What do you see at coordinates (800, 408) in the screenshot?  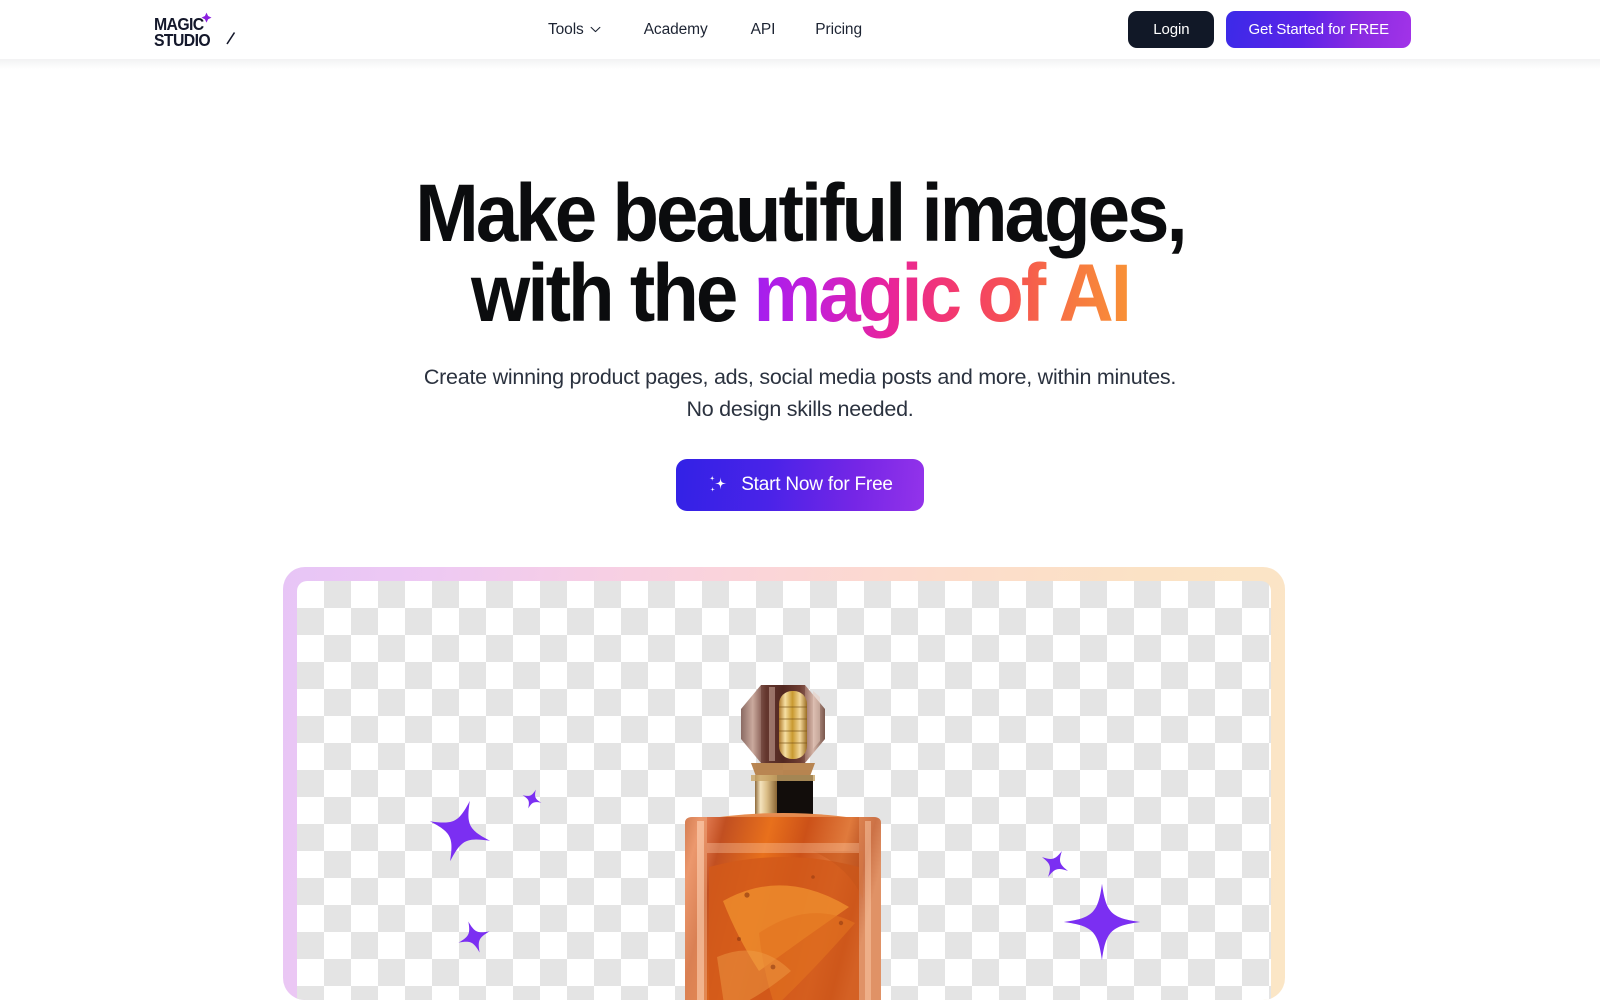 I see `hero-subtitle-line-2: No design skills needed.` at bounding box center [800, 408].